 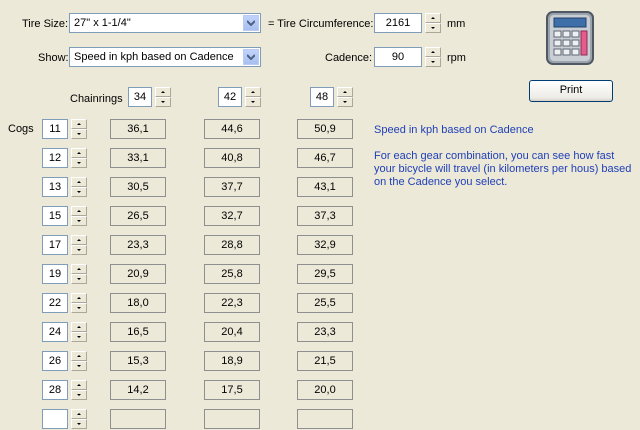 I want to click on cog-input: 24, so click(x=55, y=332).